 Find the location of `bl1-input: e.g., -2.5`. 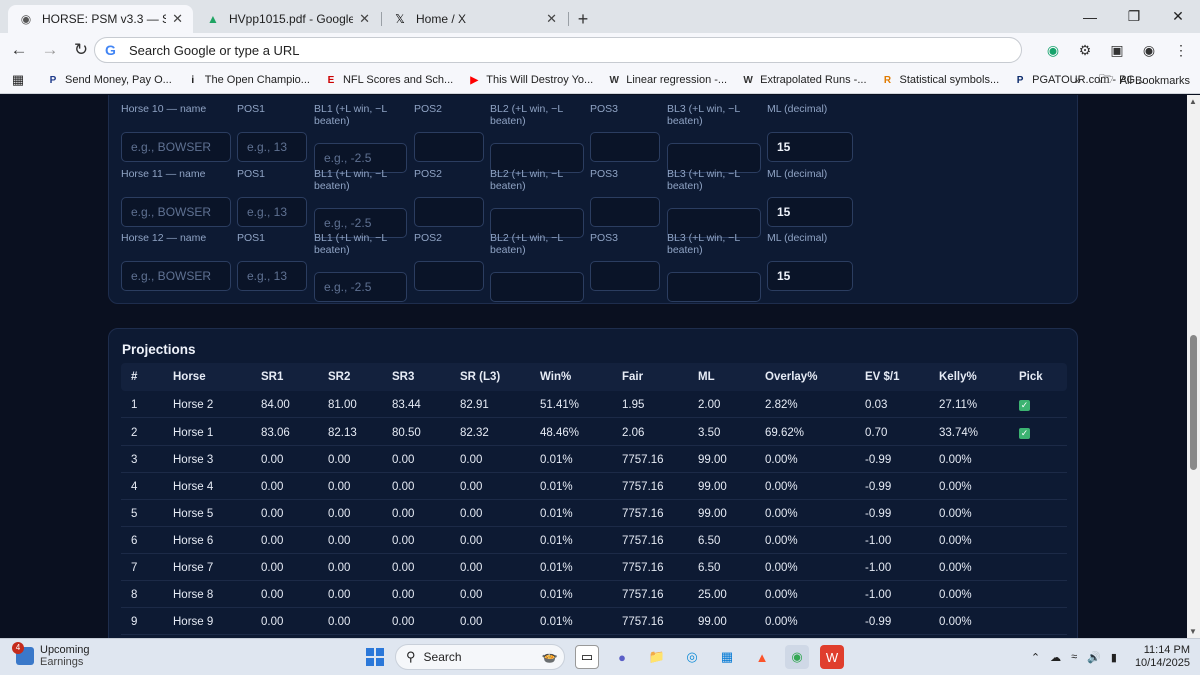

bl1-input: e.g., -2.5 is located at coordinates (360, 287).